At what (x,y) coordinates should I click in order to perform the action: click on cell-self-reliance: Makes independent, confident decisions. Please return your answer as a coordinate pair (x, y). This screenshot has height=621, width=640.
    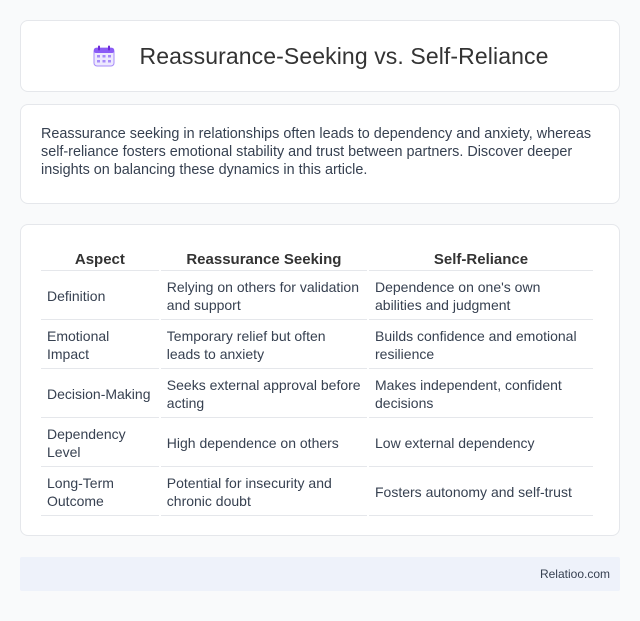
    Looking at the image, I should click on (481, 394).